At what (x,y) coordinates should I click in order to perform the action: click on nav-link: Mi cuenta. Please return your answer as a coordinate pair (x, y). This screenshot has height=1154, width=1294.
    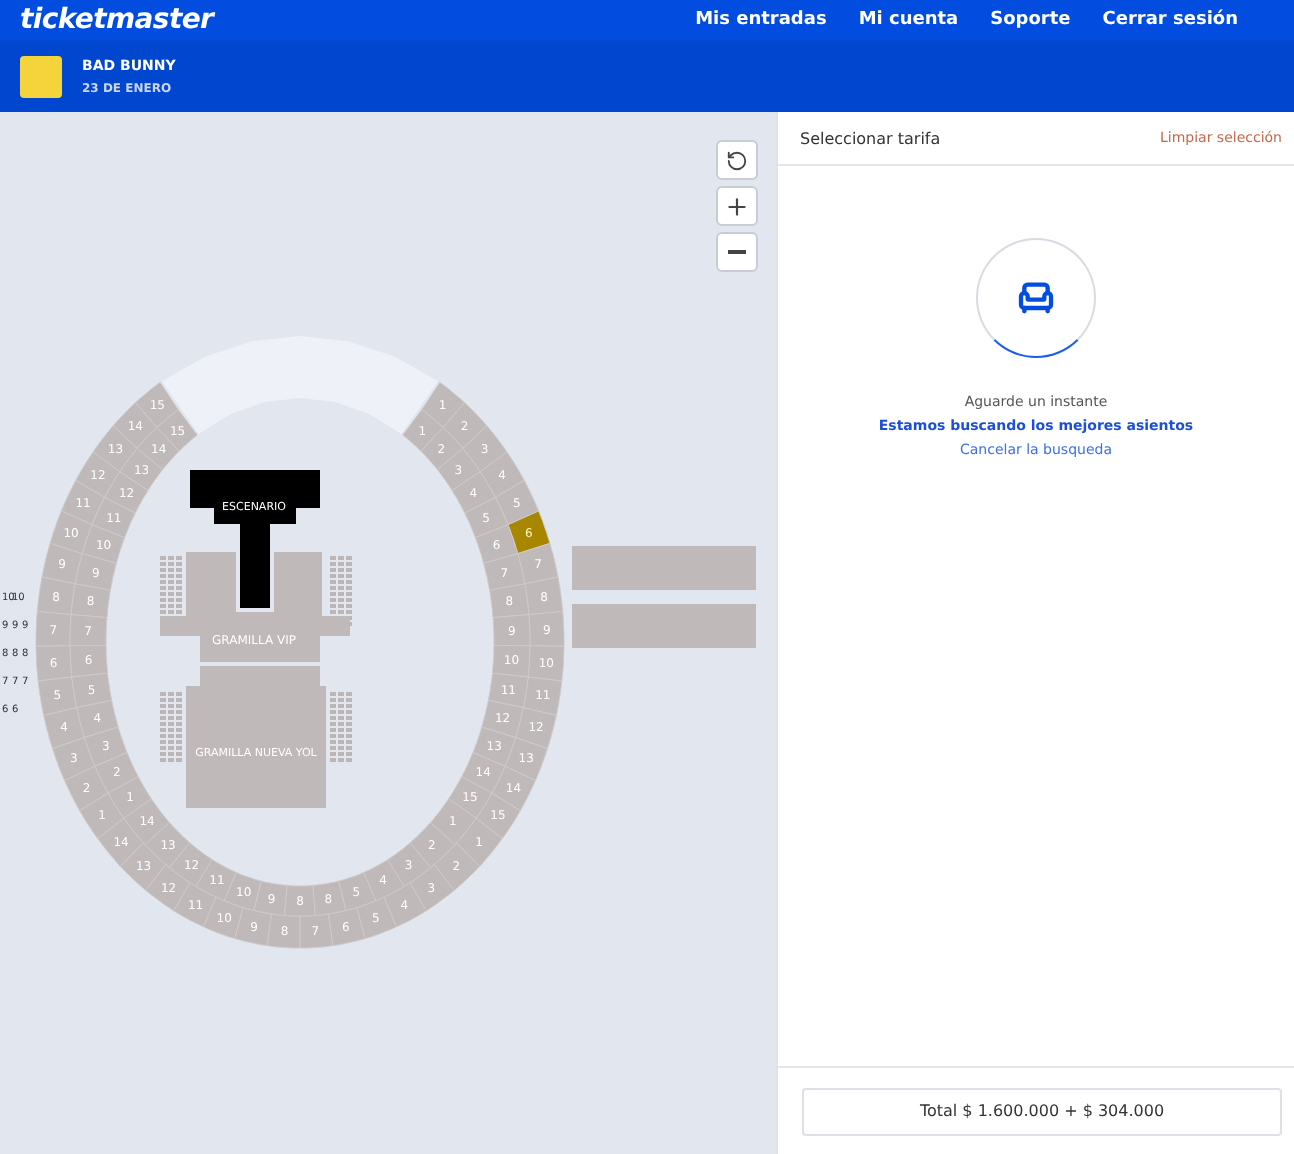
    Looking at the image, I should click on (908, 20).